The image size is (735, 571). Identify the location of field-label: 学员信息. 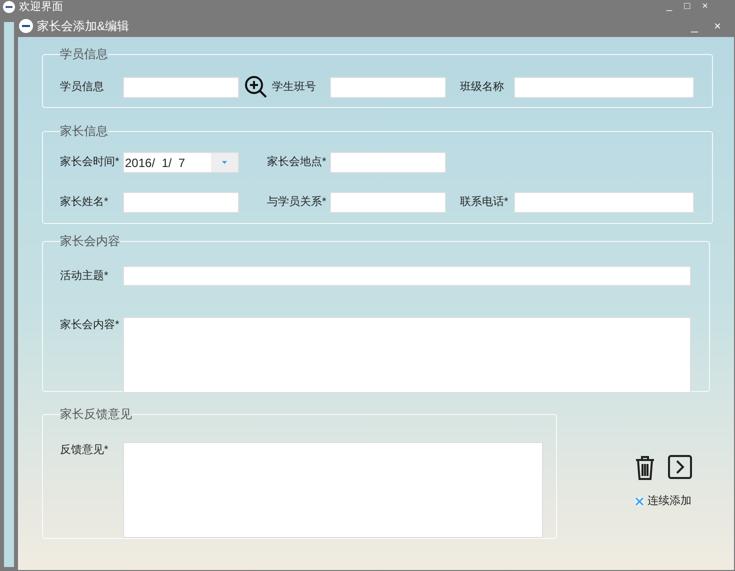
(82, 87).